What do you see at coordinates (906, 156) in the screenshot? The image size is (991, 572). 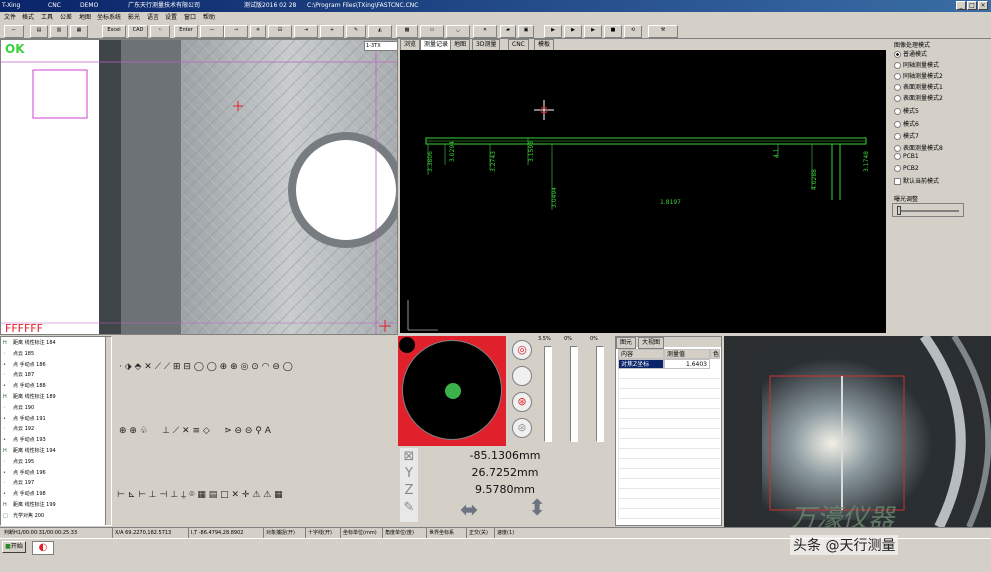 I see `mode-option: PCB1` at bounding box center [906, 156].